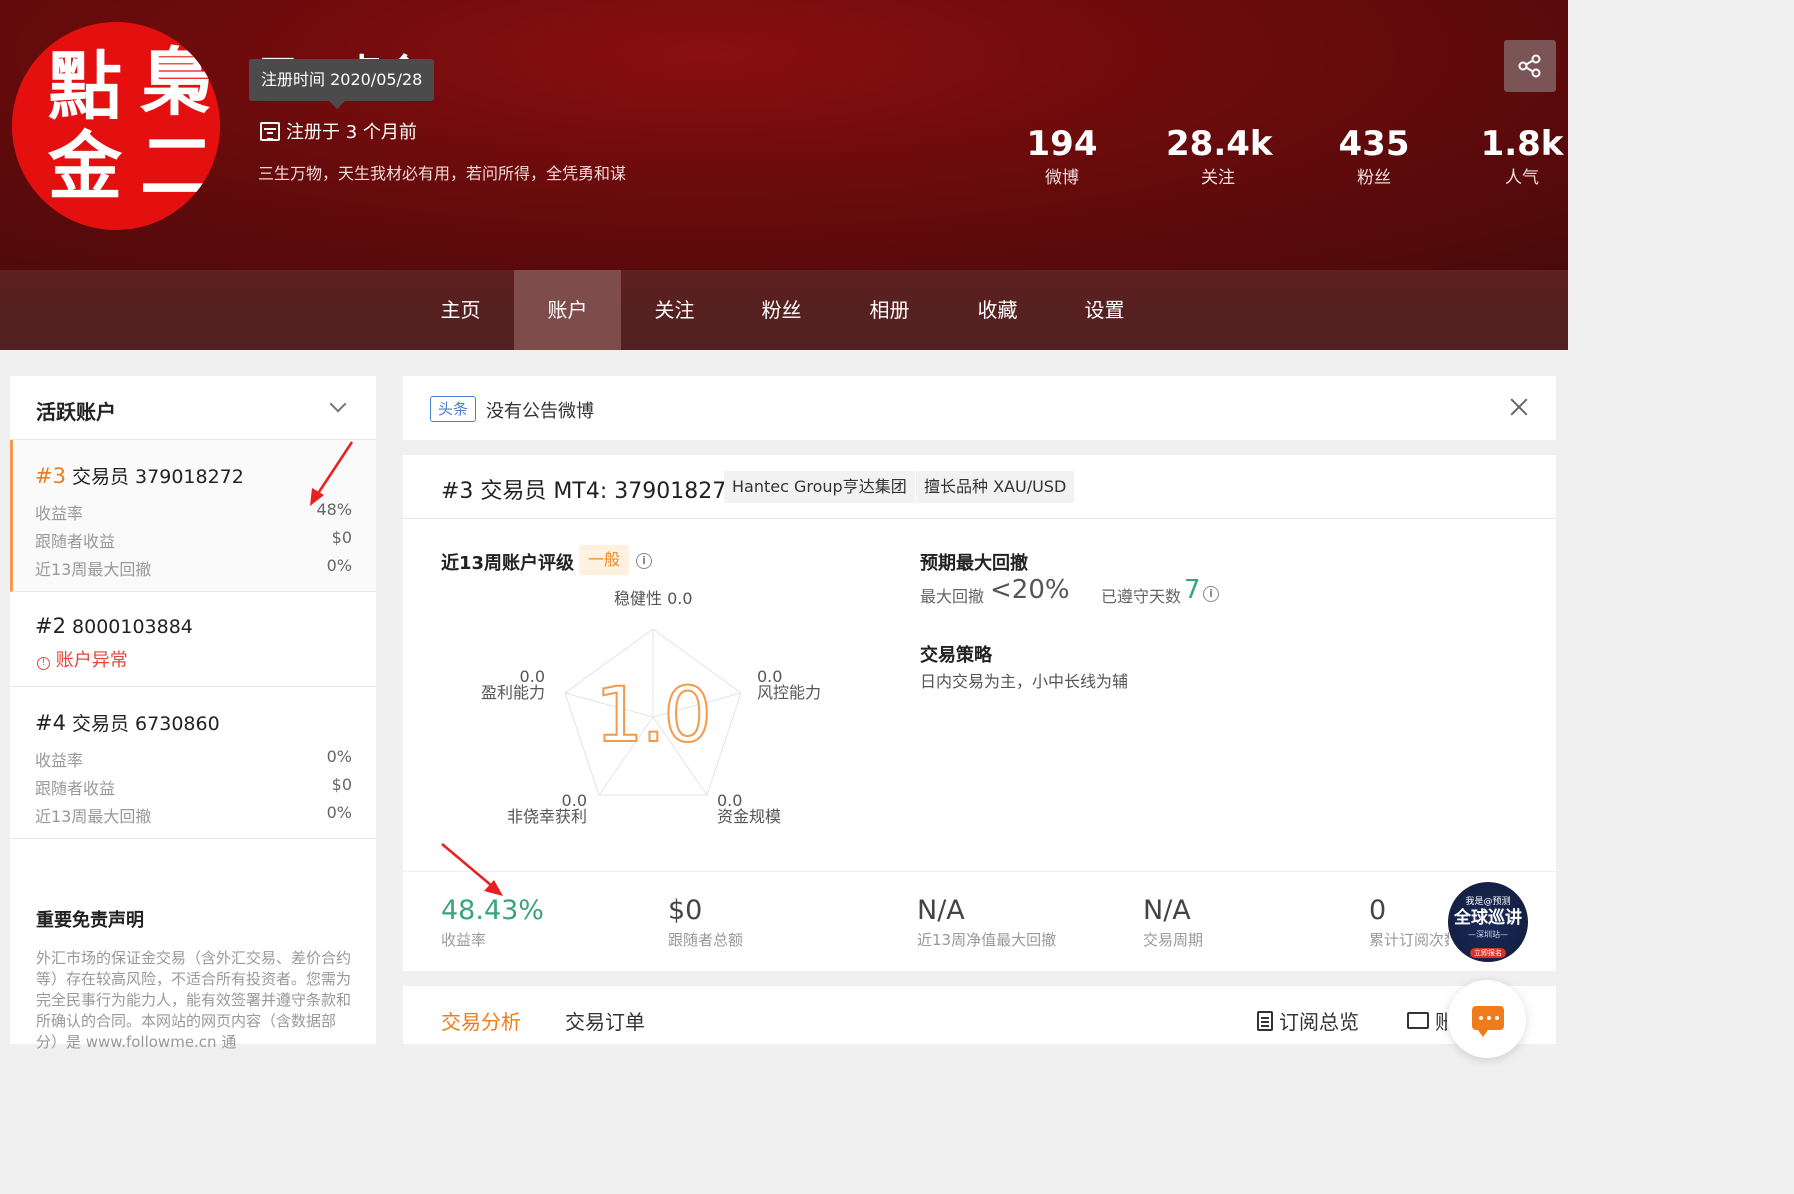  Describe the element at coordinates (460, 310) in the screenshot. I see `nav-home: 主页` at that location.